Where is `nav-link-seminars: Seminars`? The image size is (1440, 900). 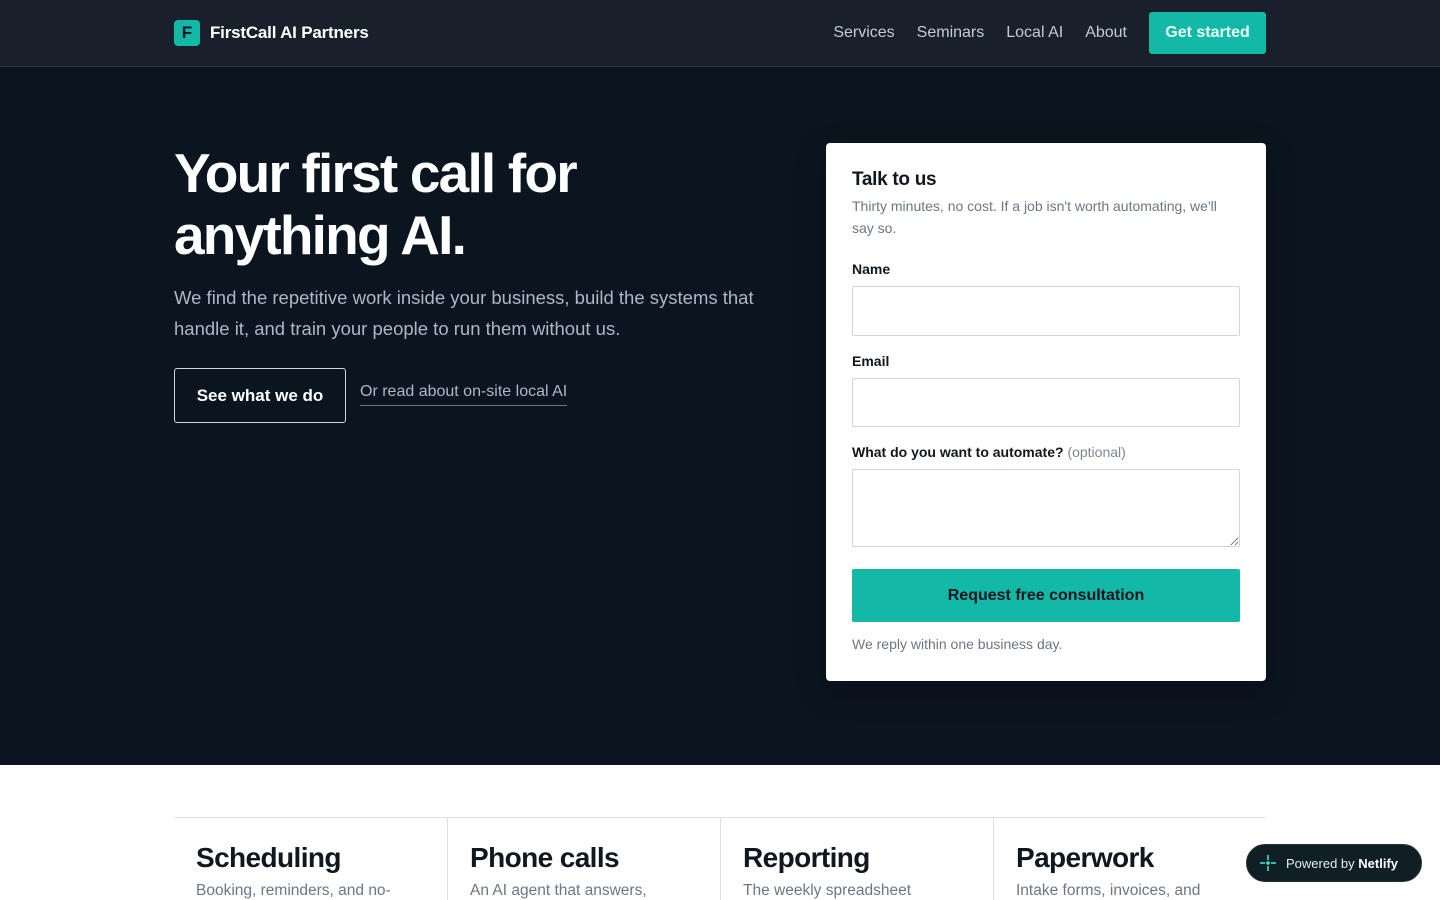
nav-link-seminars: Seminars is located at coordinates (951, 33).